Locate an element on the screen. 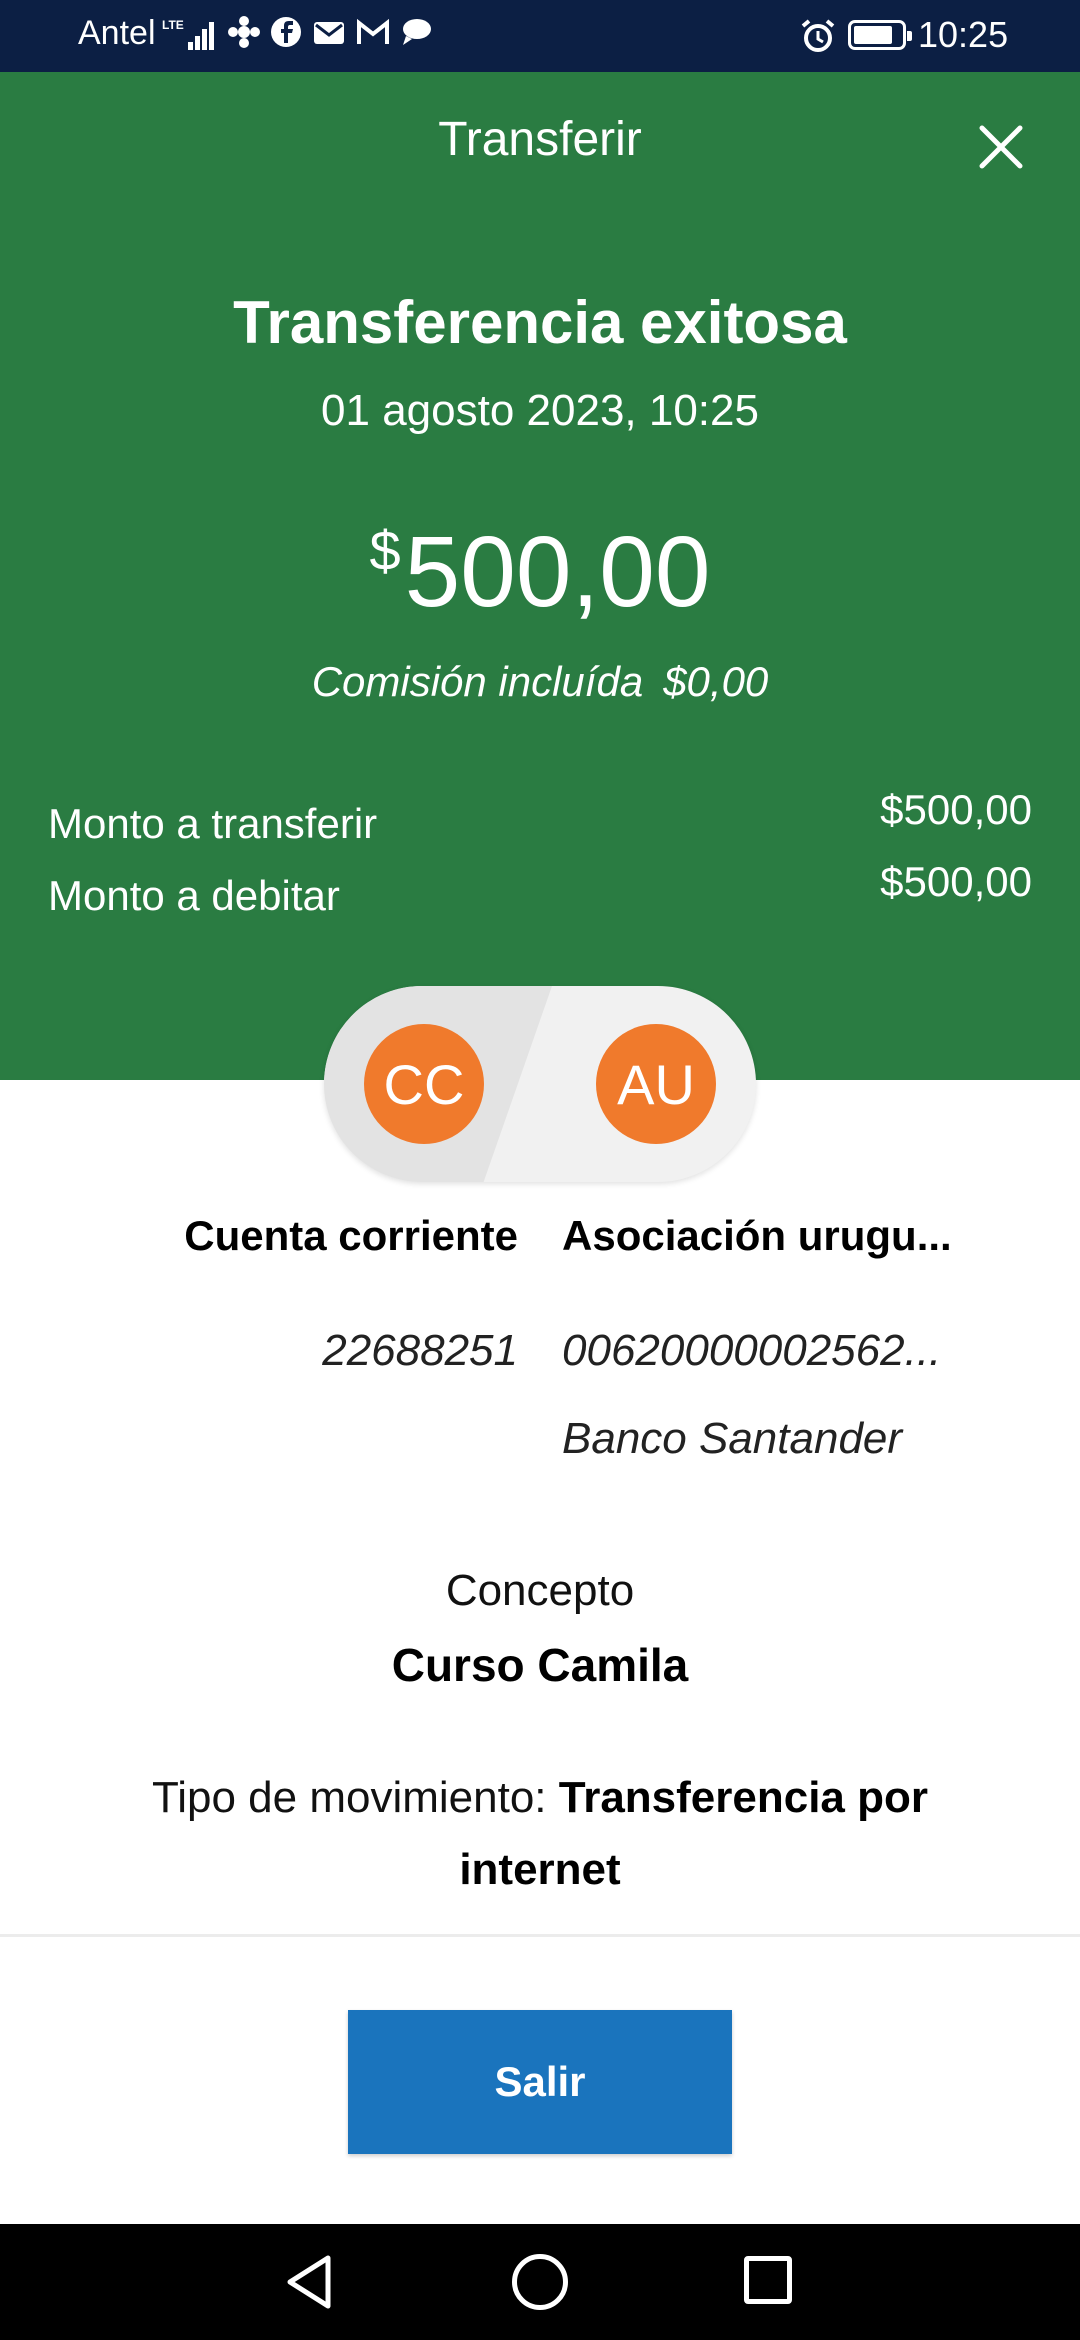  concept-value: Curso Camila is located at coordinates (540, 1665).